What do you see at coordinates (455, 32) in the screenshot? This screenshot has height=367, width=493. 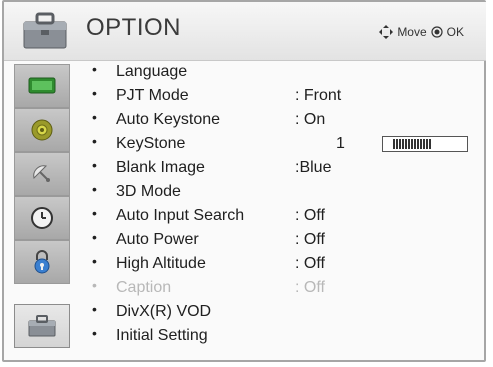 I see `ok-hint-label: OK` at bounding box center [455, 32].